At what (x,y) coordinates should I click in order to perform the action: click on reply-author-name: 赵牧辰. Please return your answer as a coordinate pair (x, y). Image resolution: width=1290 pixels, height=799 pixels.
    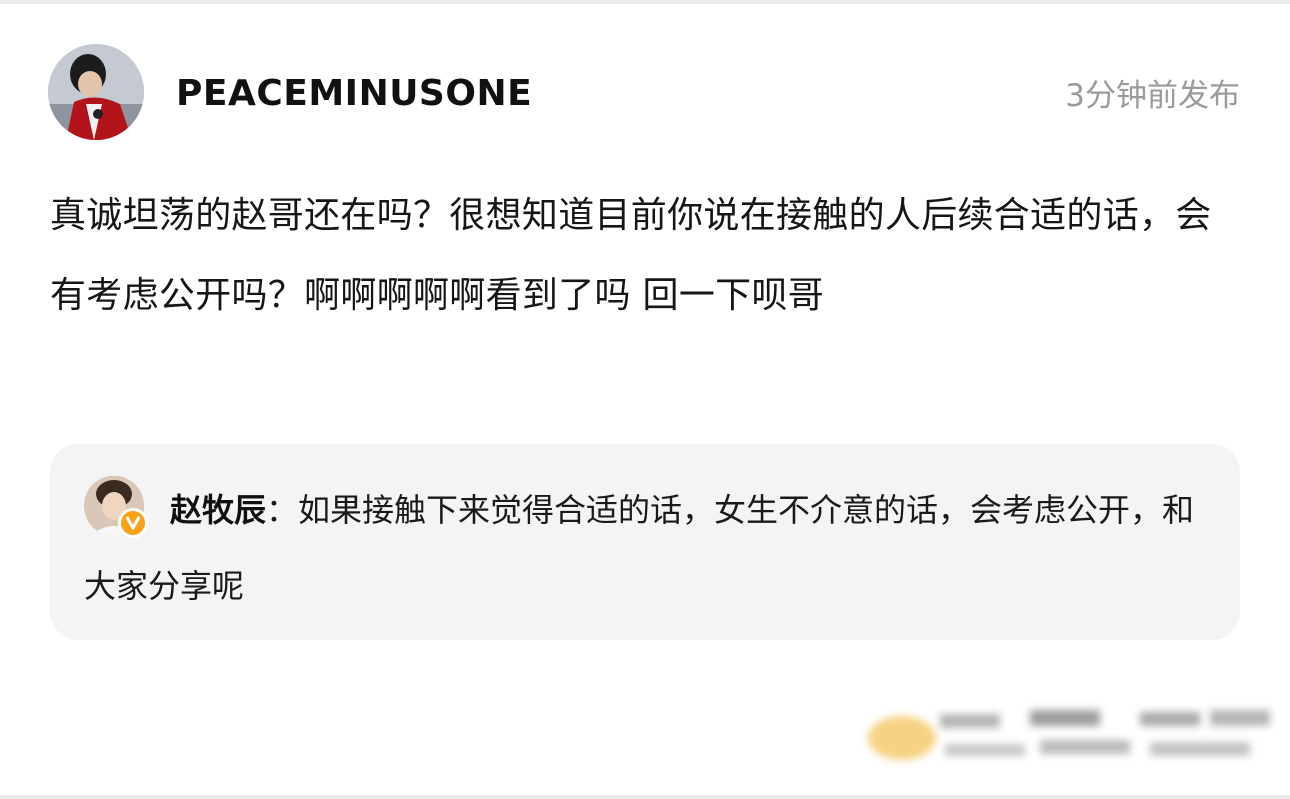
    Looking at the image, I should click on (218, 510).